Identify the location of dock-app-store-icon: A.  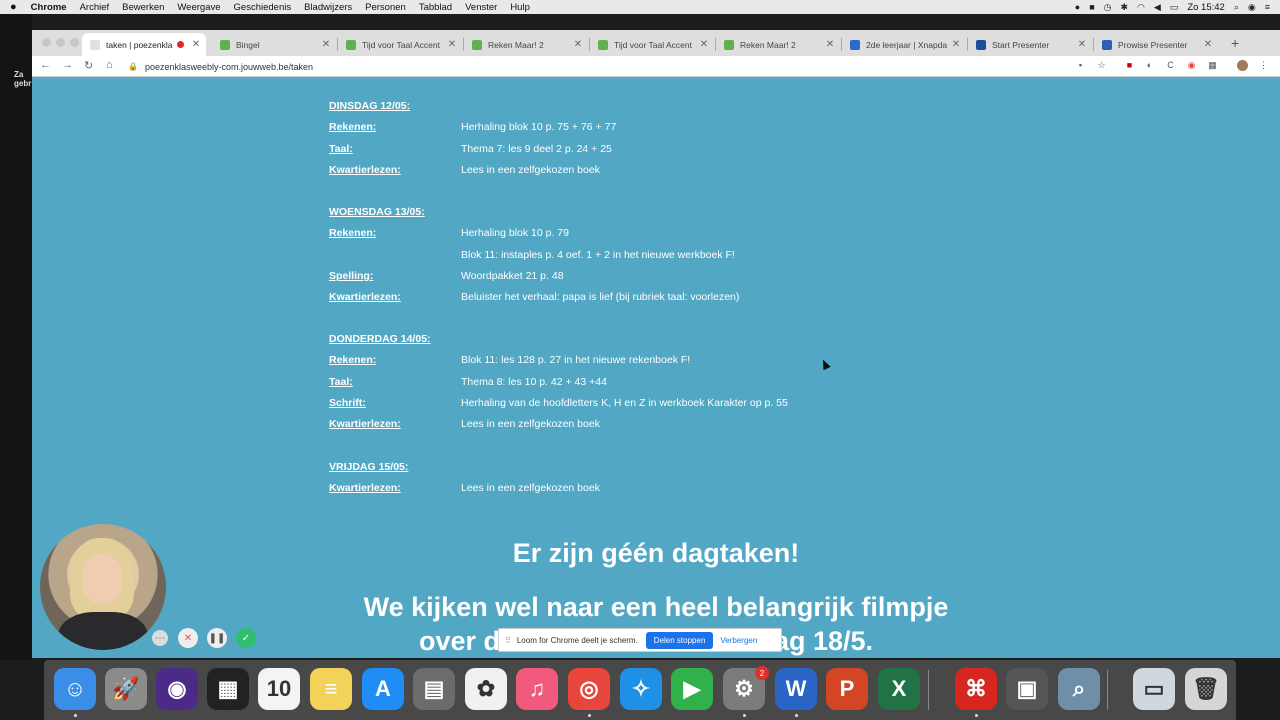
(383, 689).